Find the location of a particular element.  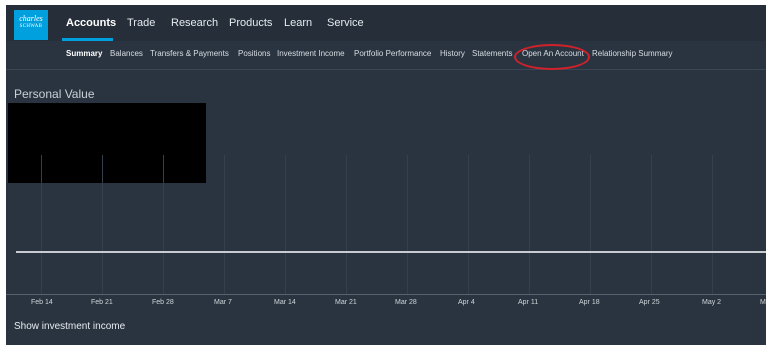

subnav-investment-income: Investment Income is located at coordinates (311, 53).